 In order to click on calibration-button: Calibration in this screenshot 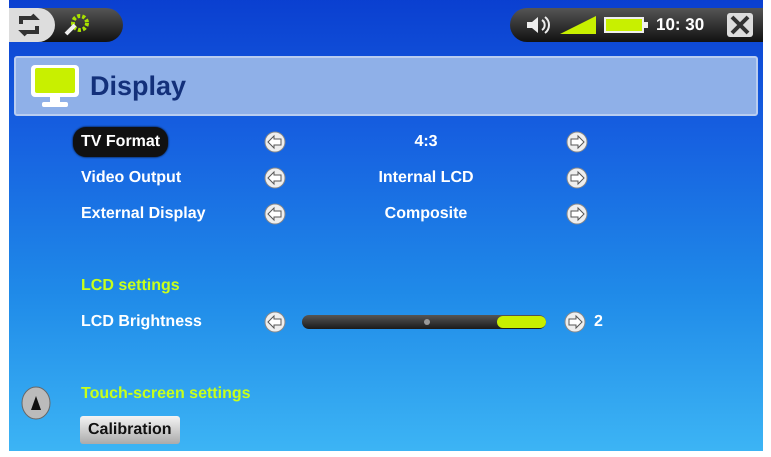, I will do `click(130, 430)`.